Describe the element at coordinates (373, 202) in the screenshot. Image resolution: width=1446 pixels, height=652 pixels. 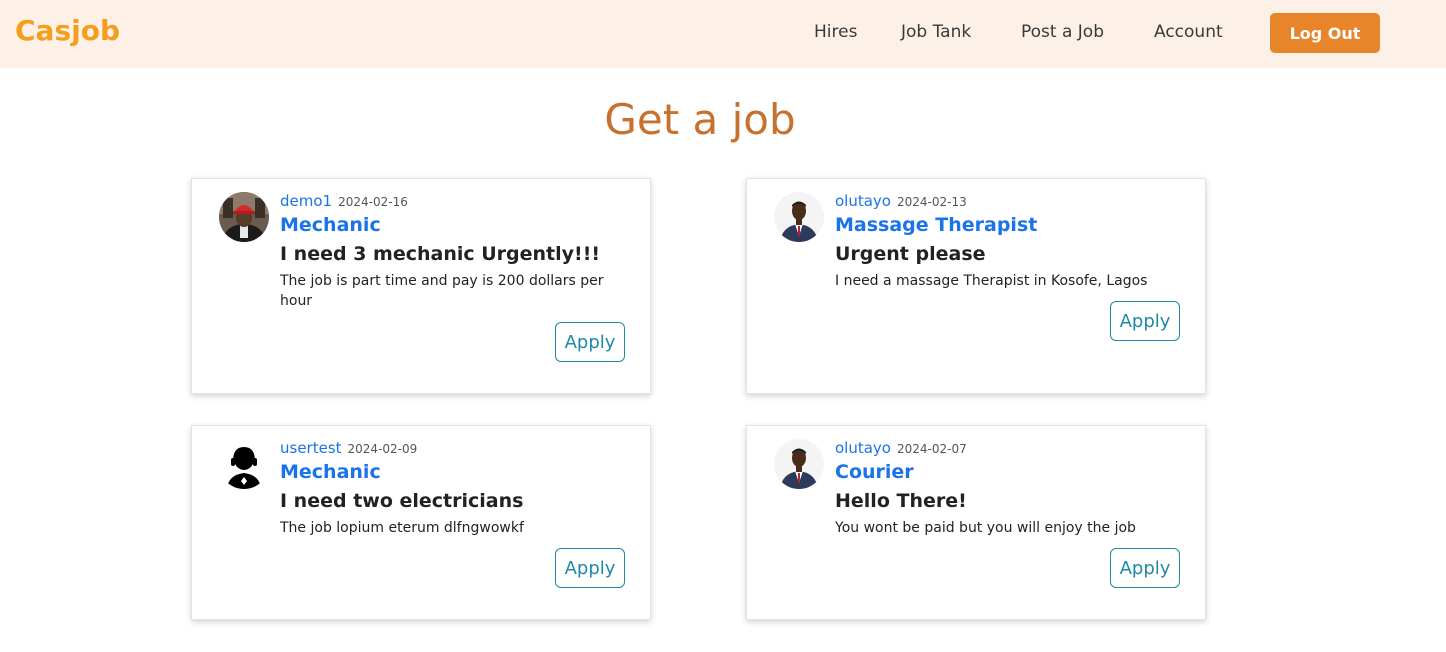
I see `post-date: 2024-02-16` at that location.